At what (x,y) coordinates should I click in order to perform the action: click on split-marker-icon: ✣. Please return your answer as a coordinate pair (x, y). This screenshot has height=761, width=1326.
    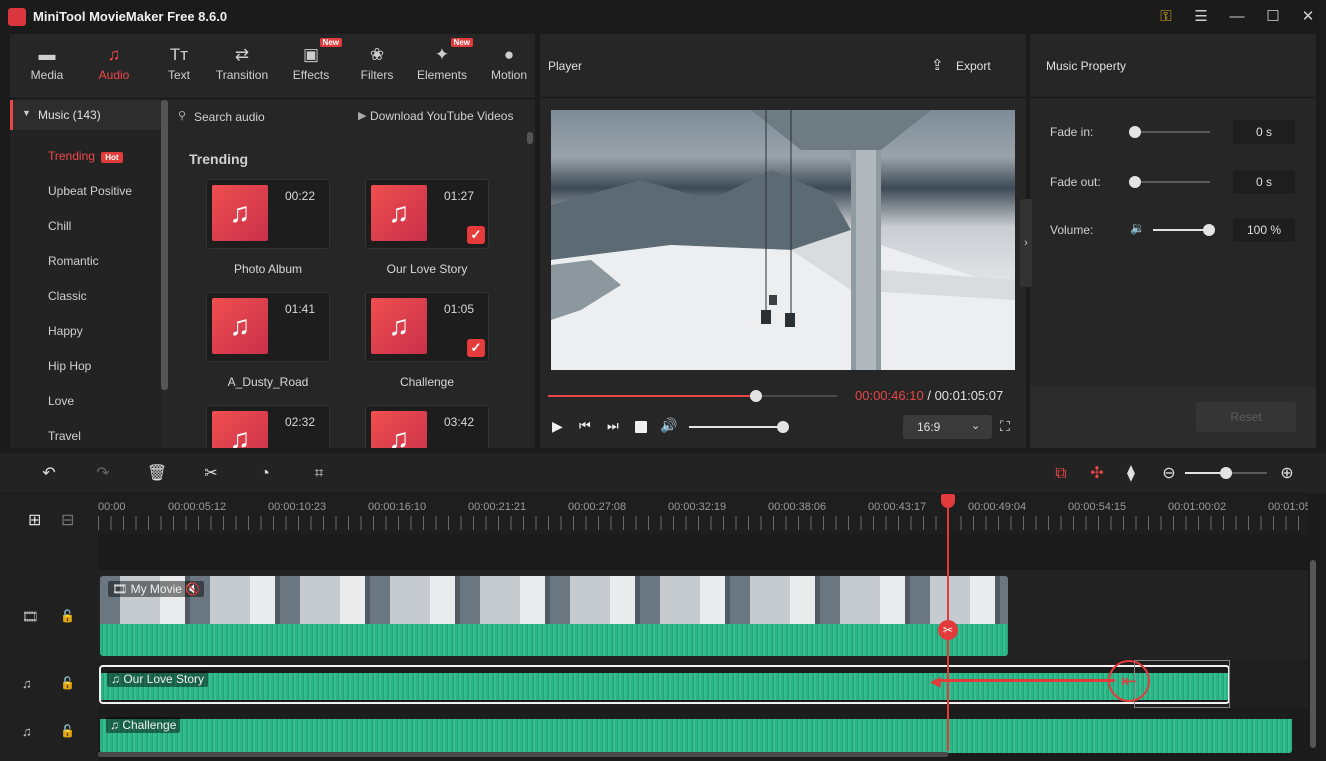
    Looking at the image, I should click on (1097, 474).